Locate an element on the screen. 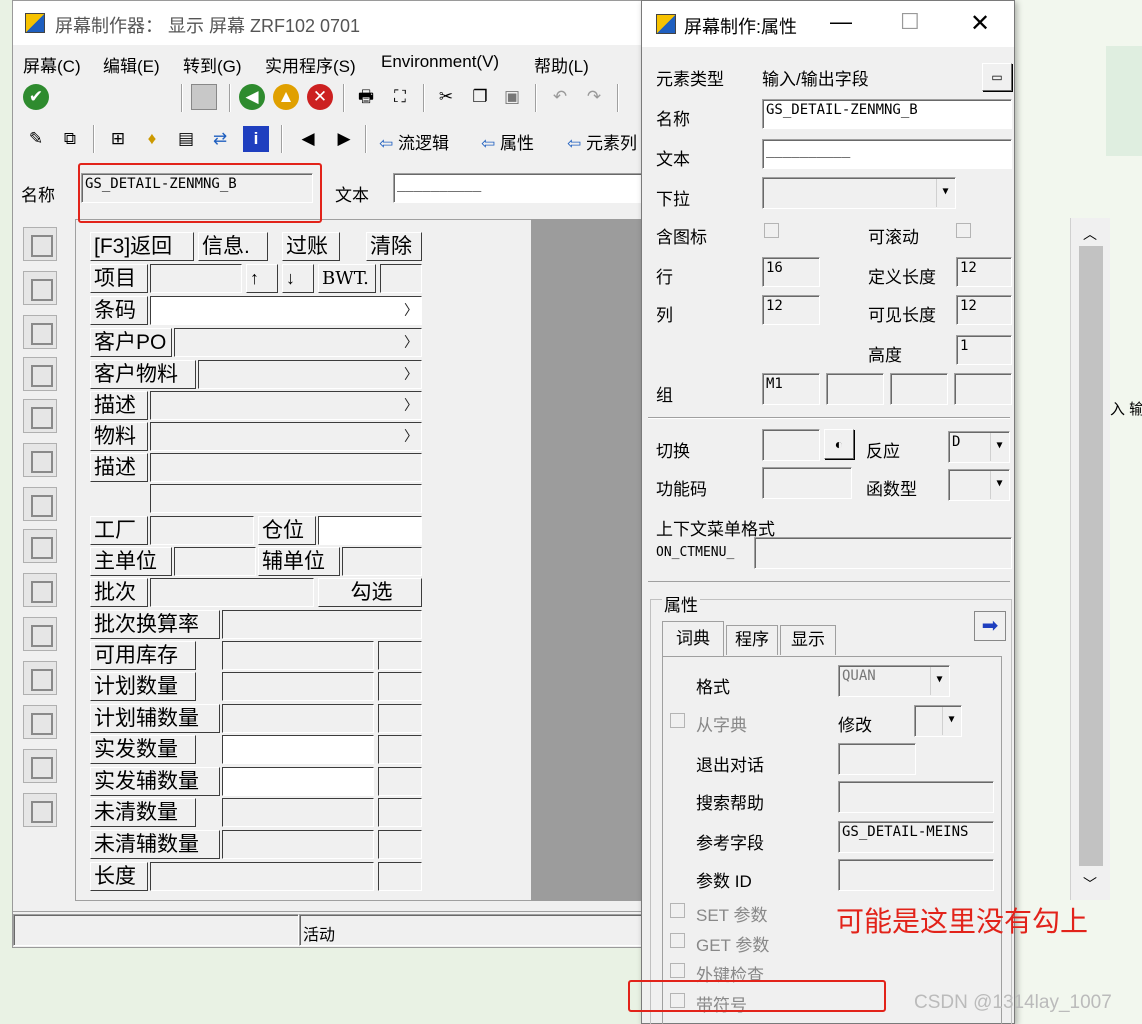 The image size is (1142, 1024). find-icon: ⛶ is located at coordinates (400, 97).